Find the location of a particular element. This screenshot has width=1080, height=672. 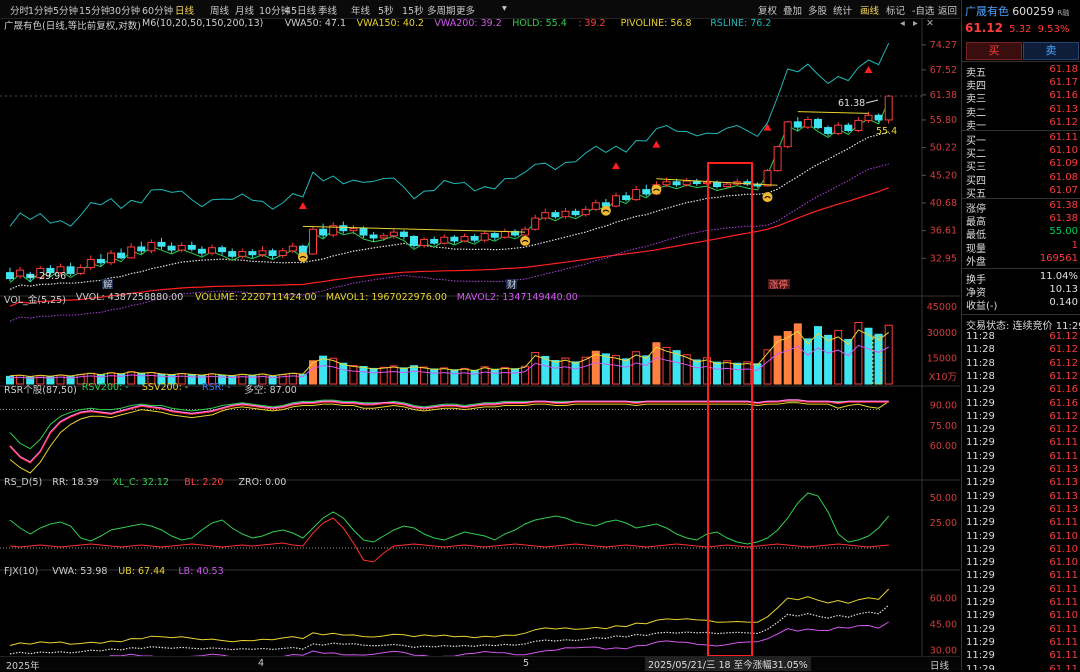

tick-row-16-label: 11:29 is located at coordinates (980, 549).